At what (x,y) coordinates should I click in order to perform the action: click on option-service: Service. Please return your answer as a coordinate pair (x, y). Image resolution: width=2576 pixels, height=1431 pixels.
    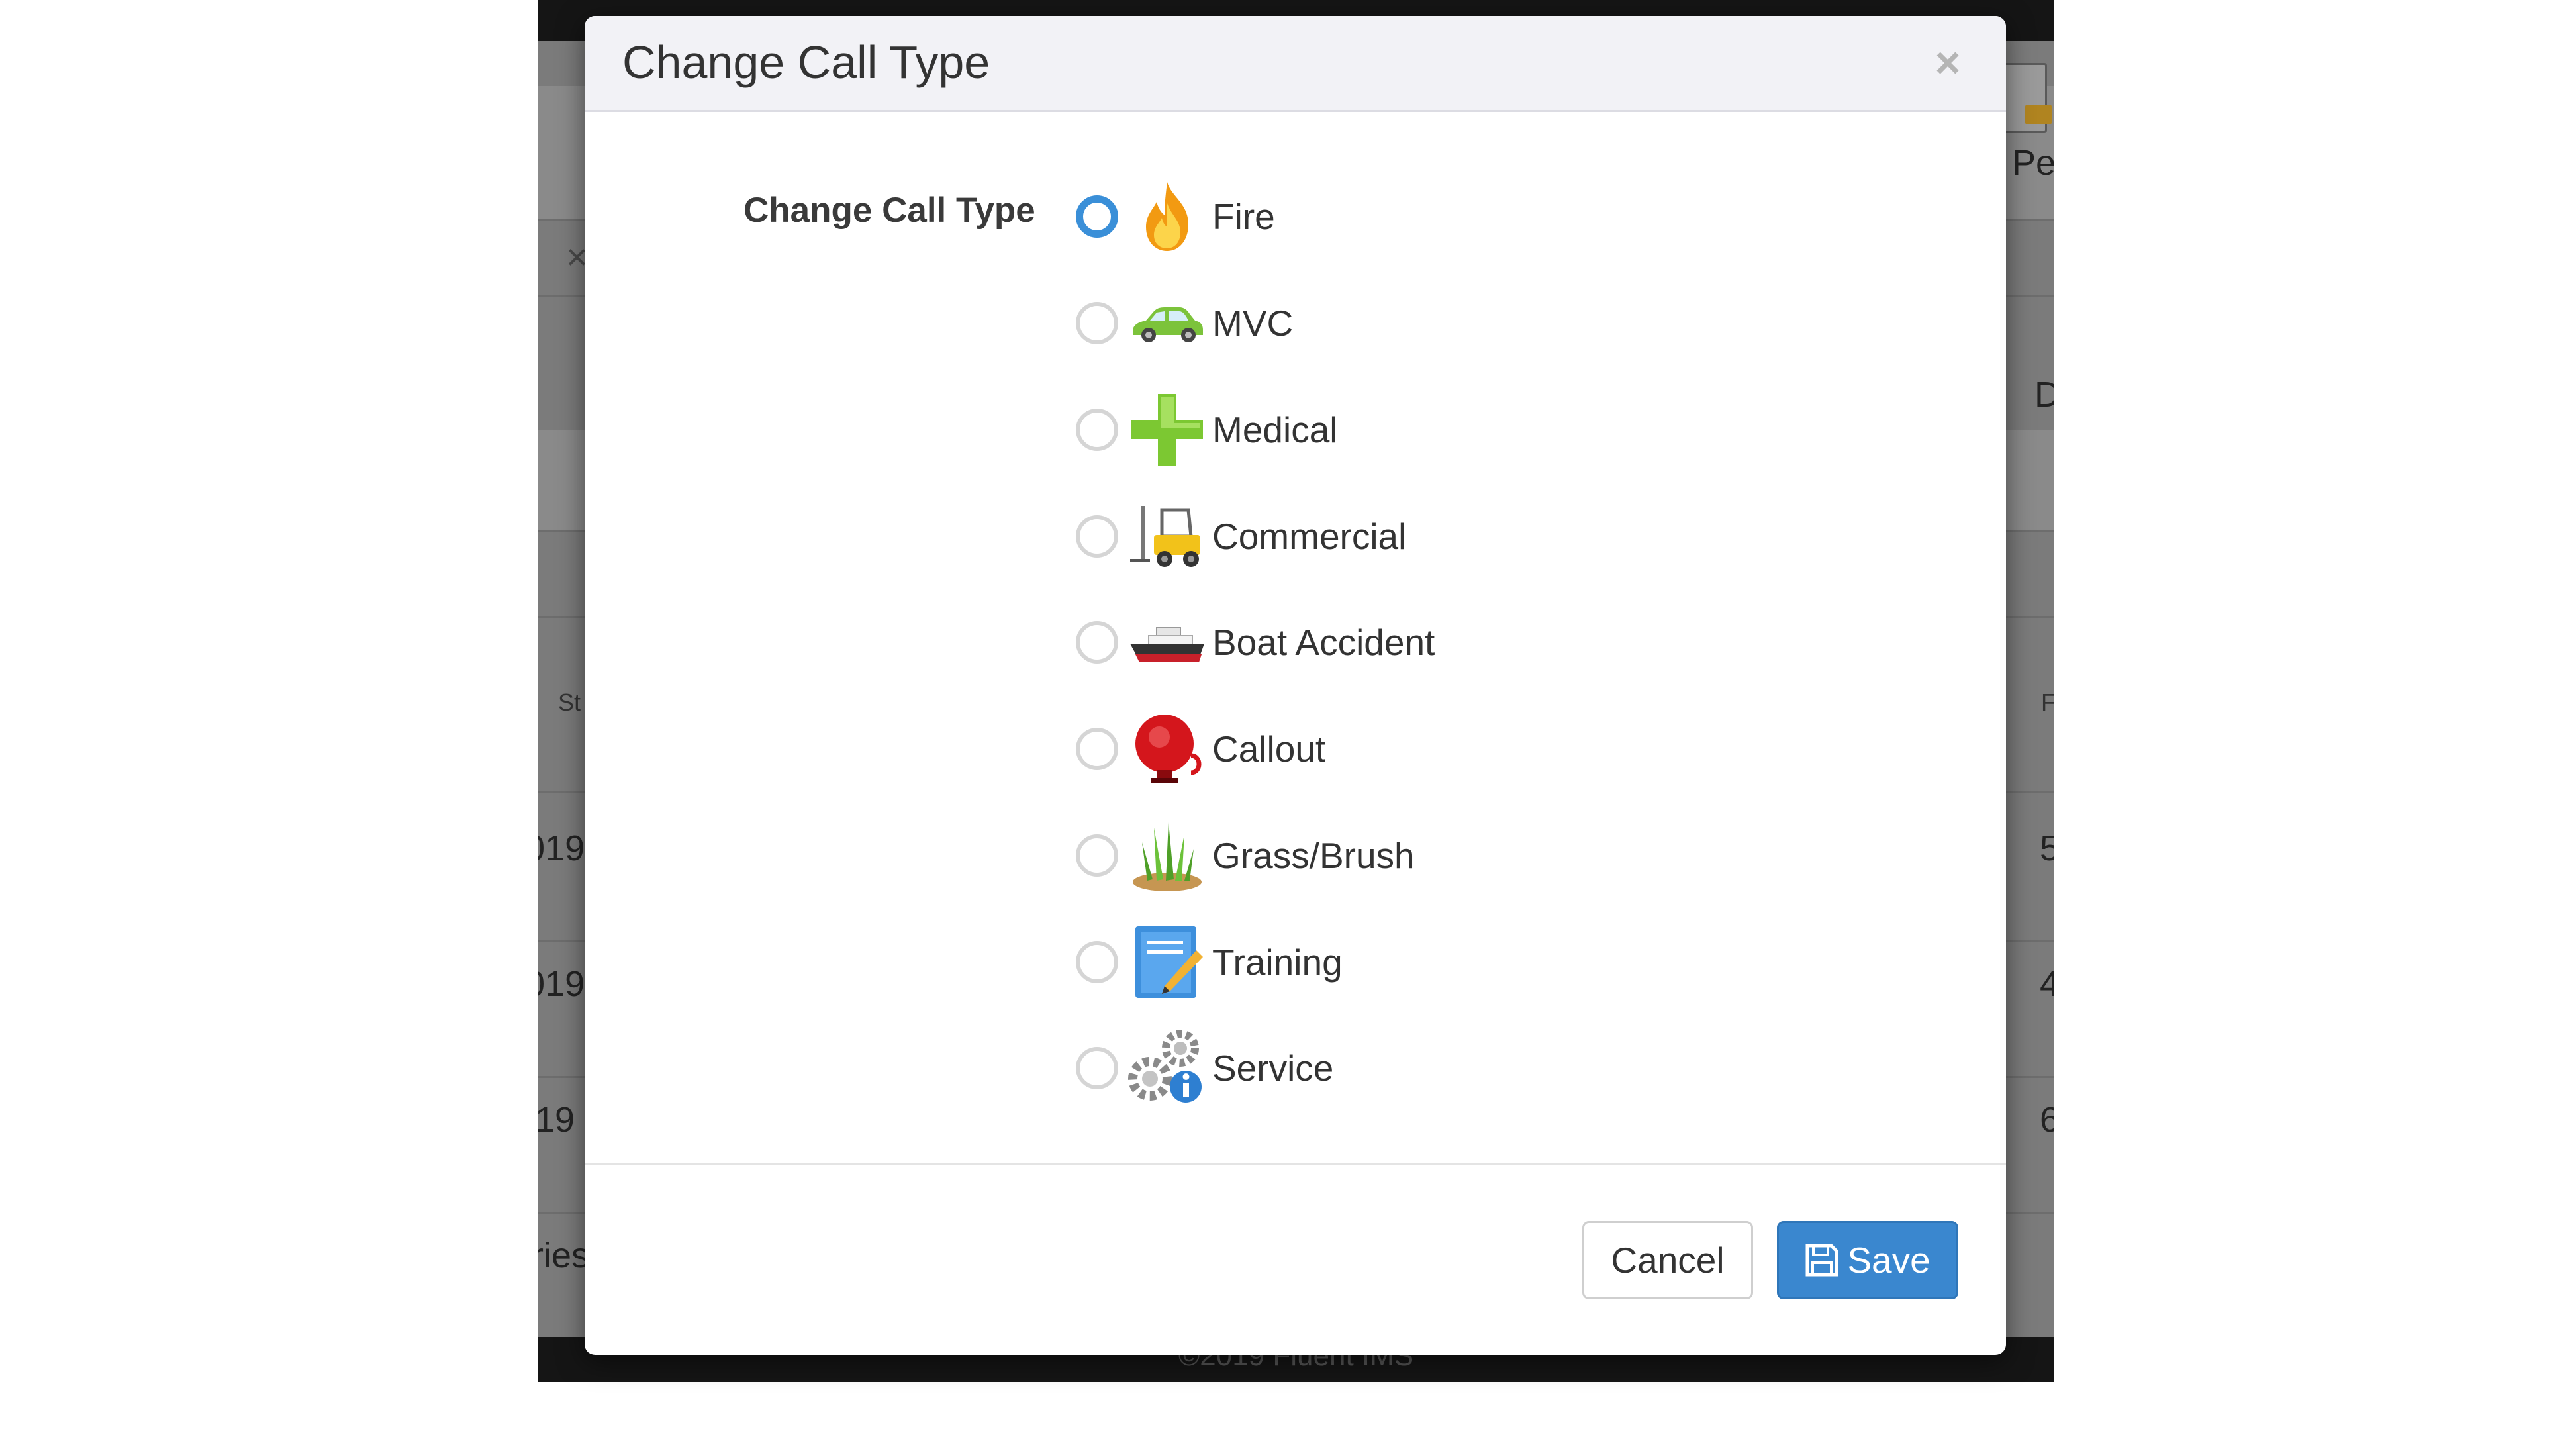
    Looking at the image, I should click on (1307, 1068).